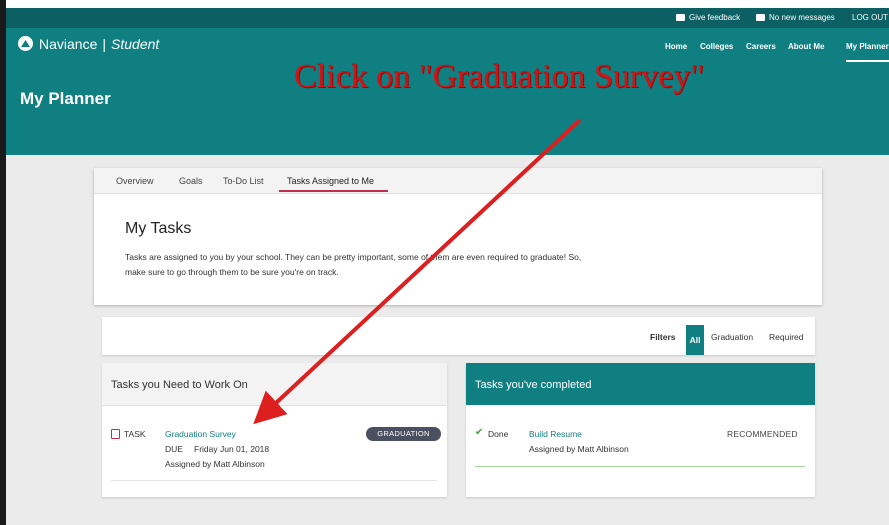 Image resolution: width=889 pixels, height=525 pixels. I want to click on tasks-completed-title: Tasks you've completed, so click(533, 385).